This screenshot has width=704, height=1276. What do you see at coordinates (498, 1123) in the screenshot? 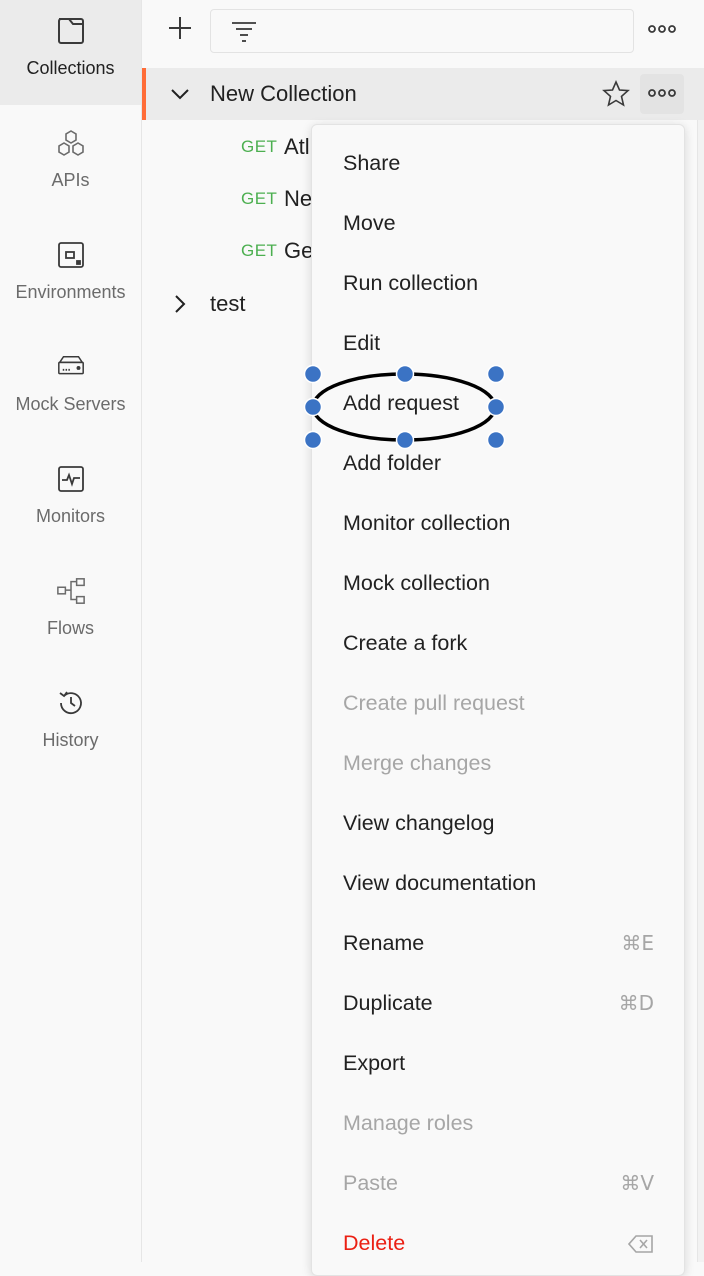
I see `menu-item-manage-roles: Manage roles` at bounding box center [498, 1123].